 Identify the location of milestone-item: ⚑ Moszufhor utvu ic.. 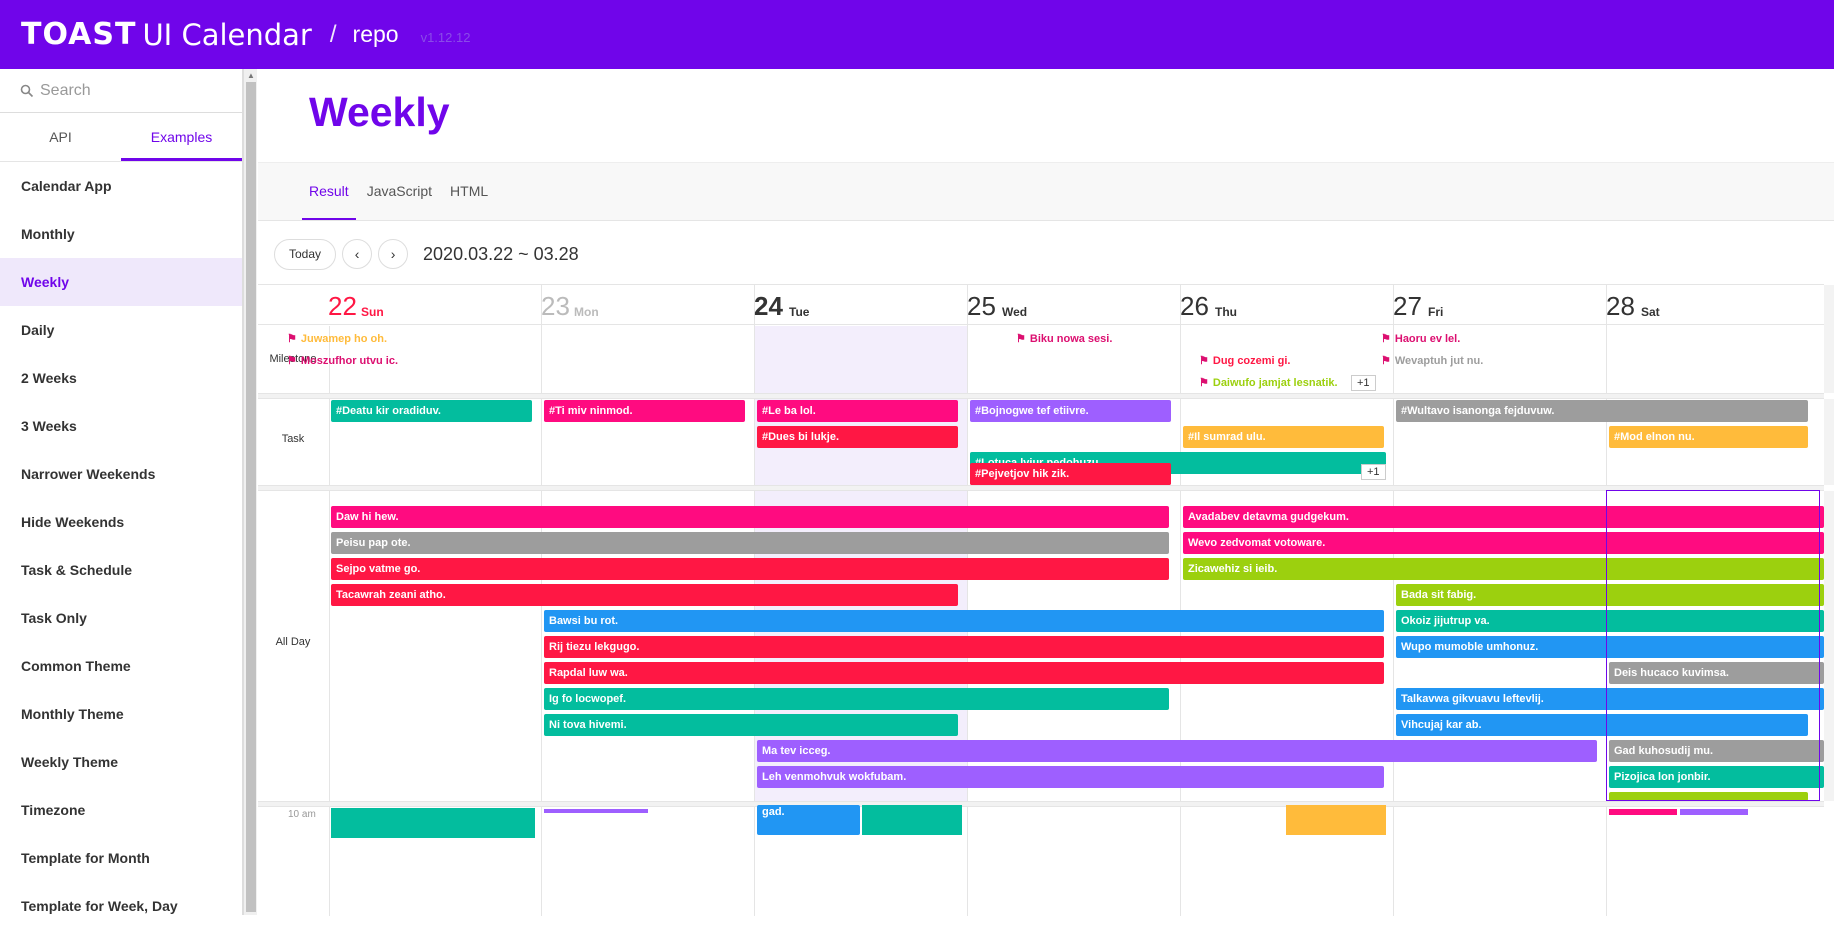
(342, 360).